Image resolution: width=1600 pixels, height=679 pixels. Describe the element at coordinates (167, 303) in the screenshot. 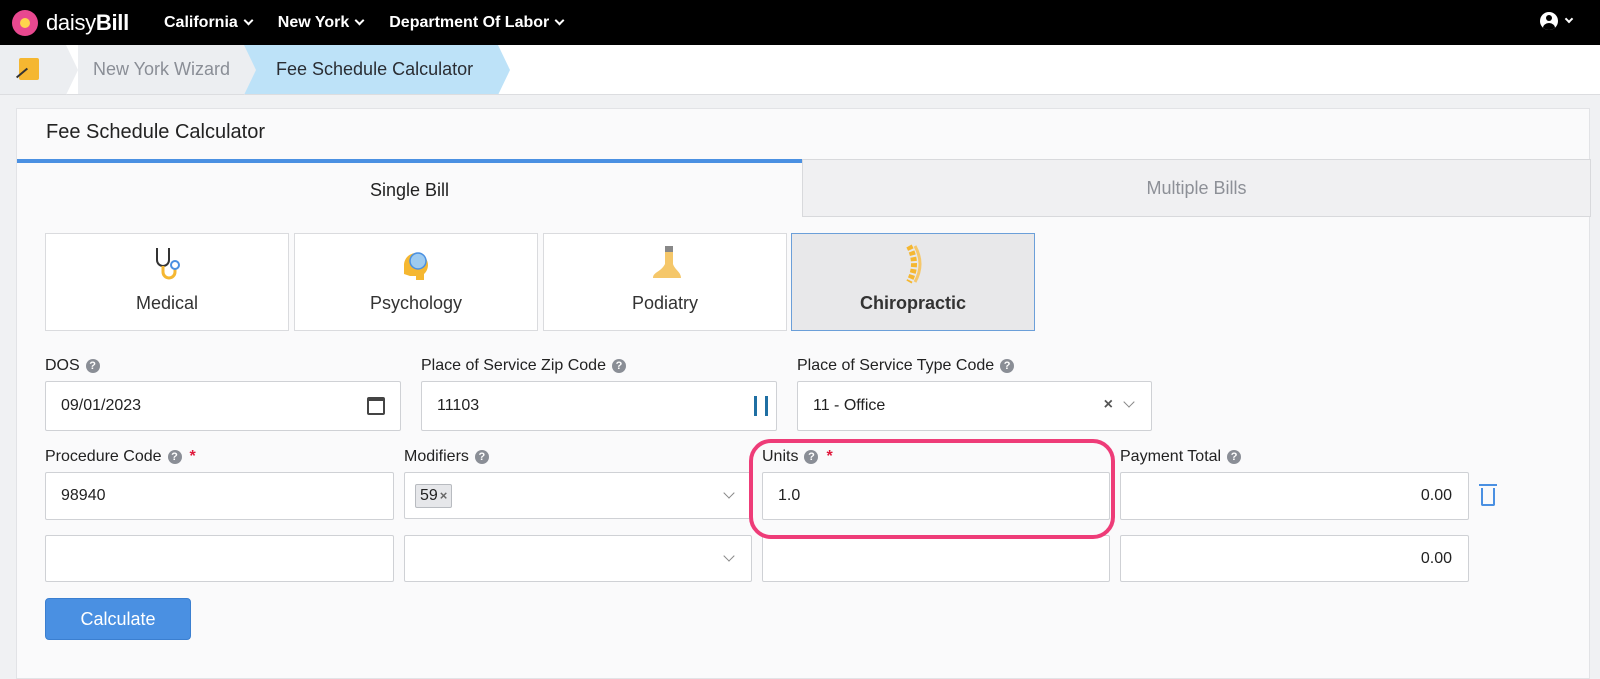

I see `specialty-label-medical: Medical` at that location.